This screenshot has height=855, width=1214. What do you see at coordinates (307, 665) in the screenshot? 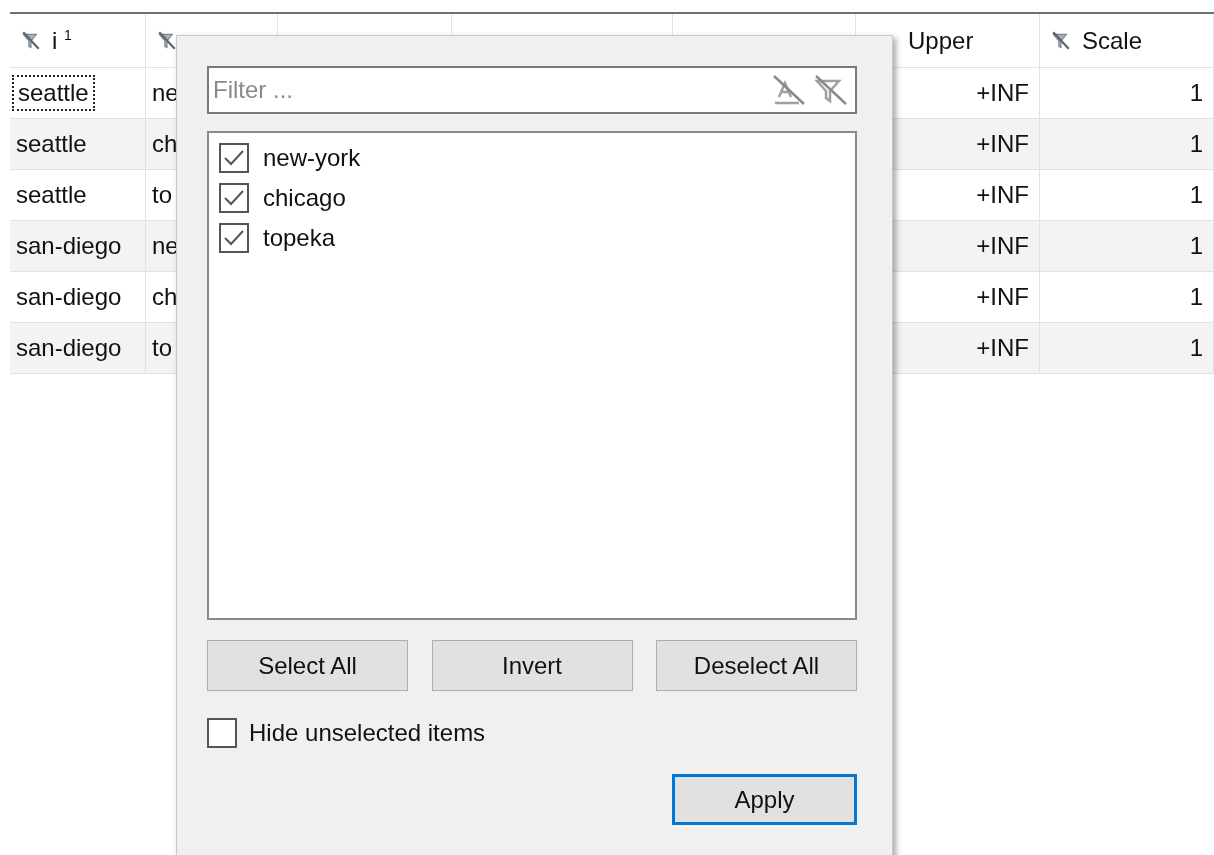
I see `list-button: Select All` at bounding box center [307, 665].